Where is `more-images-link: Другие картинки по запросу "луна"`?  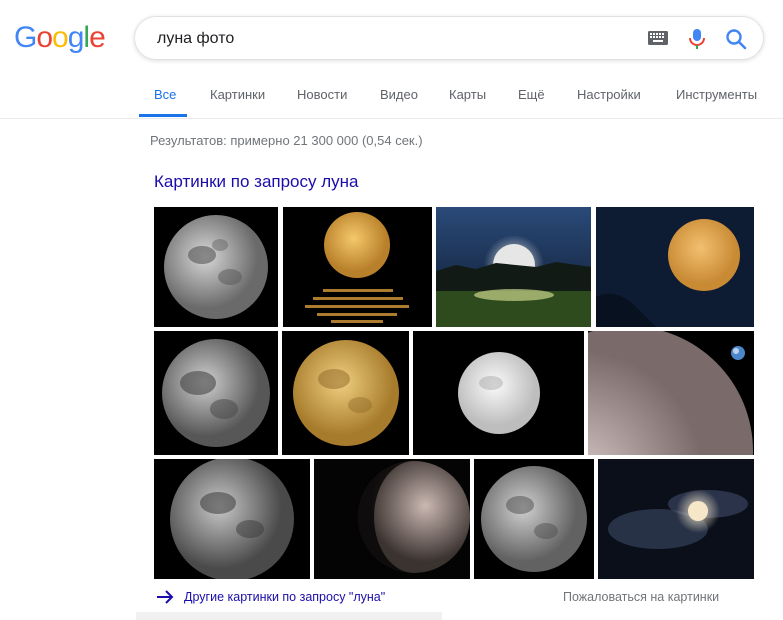 more-images-link: Другие картинки по запросу "луна" is located at coordinates (270, 597).